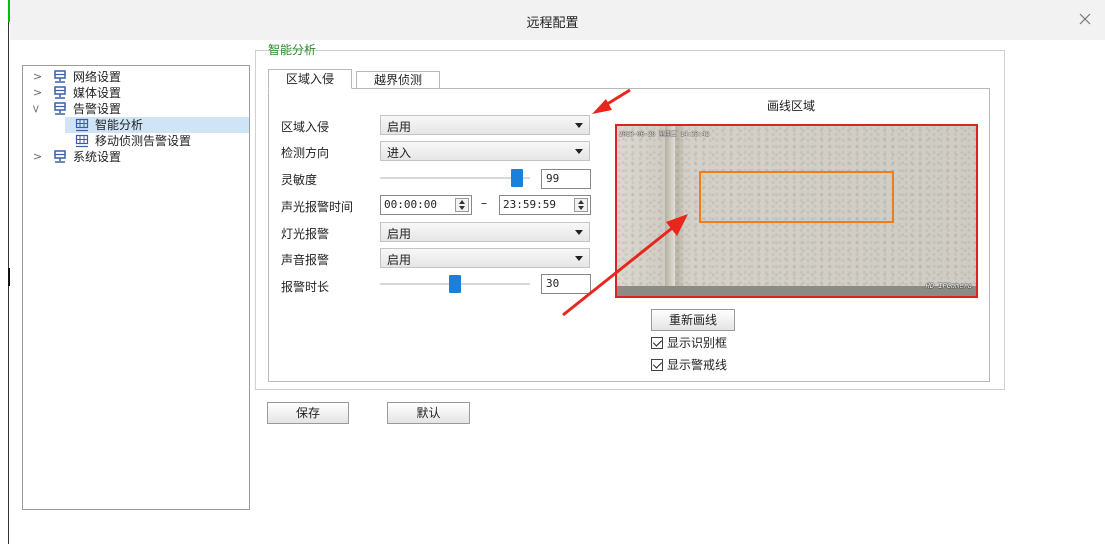 The width and height of the screenshot is (1105, 544). I want to click on save-button: 保存, so click(308, 413).